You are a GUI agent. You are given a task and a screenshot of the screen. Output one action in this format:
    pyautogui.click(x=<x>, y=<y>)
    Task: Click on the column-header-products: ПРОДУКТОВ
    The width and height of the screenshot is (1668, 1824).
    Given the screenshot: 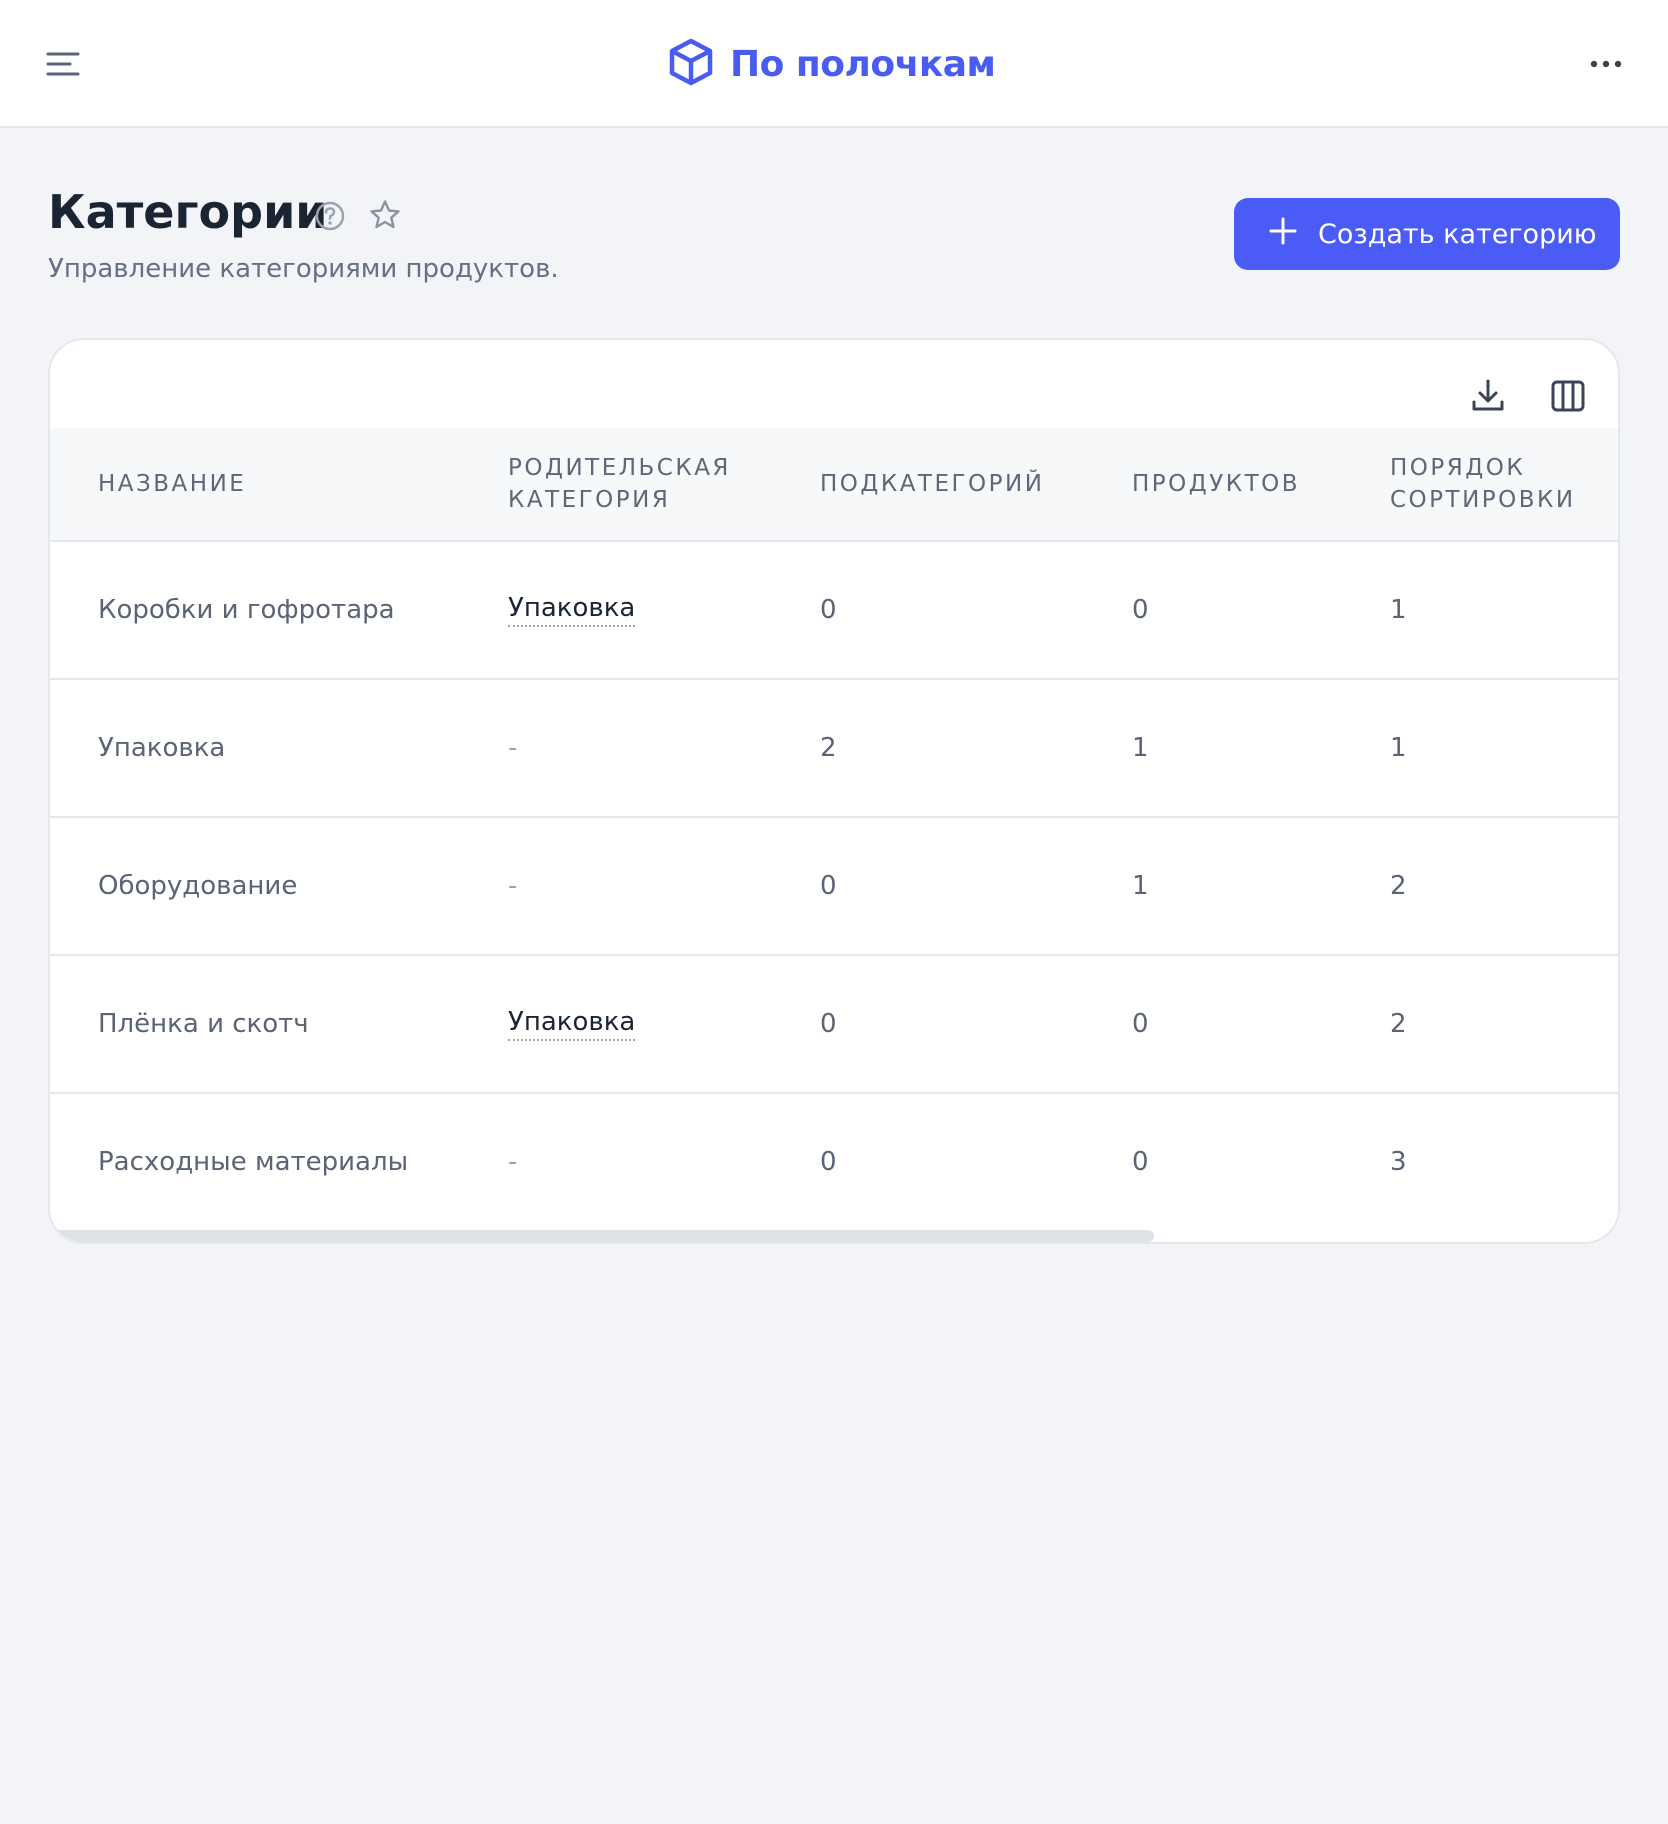 What is the action you would take?
    pyautogui.click(x=1216, y=484)
    